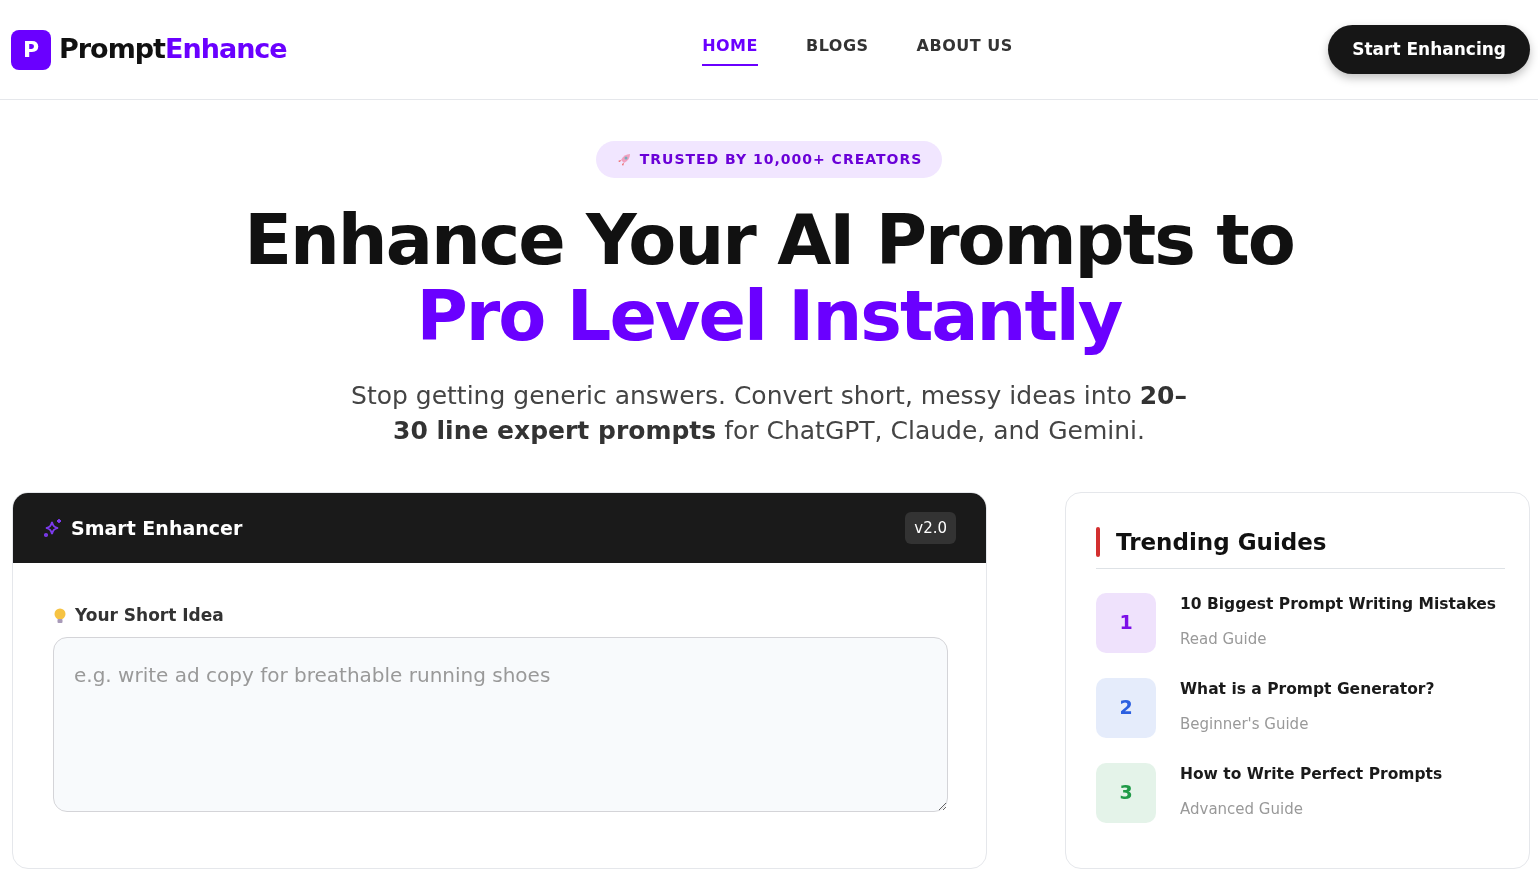  I want to click on logo-icon: P, so click(31, 49).